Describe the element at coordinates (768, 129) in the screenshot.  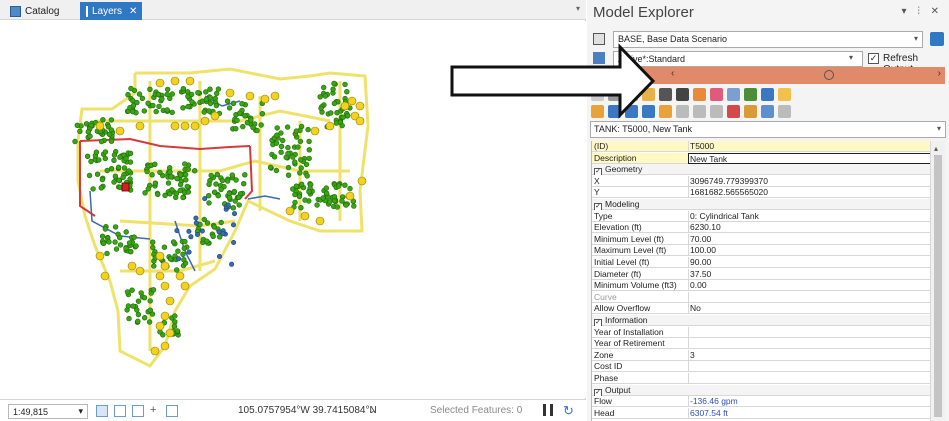
I see `element-selector: TANK: T5000, New Tank ▾` at that location.